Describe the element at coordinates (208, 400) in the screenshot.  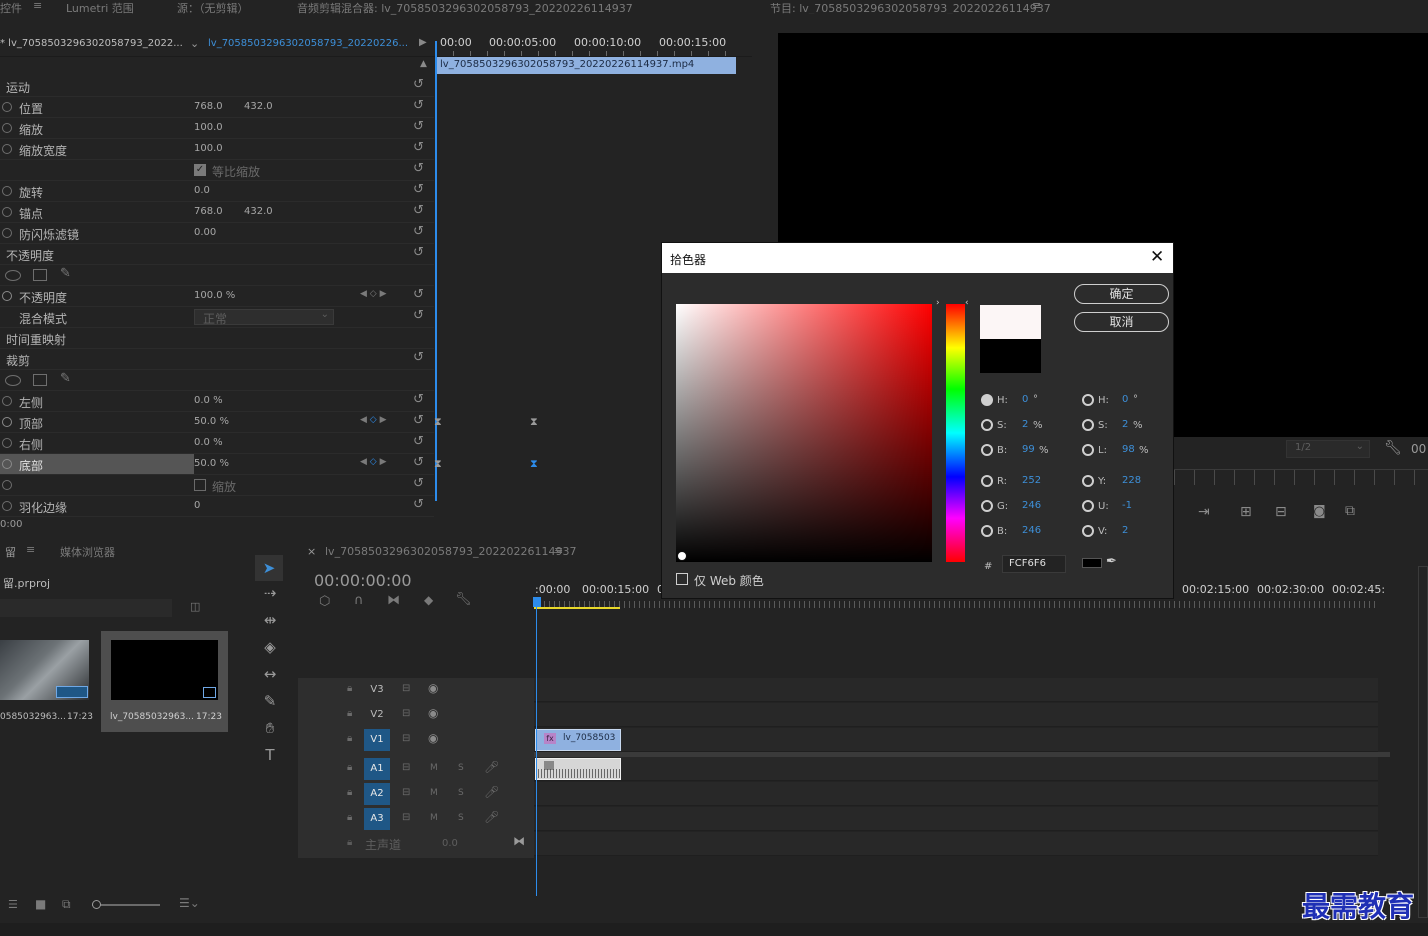
I see `crop-left-value: 0.0 %` at that location.